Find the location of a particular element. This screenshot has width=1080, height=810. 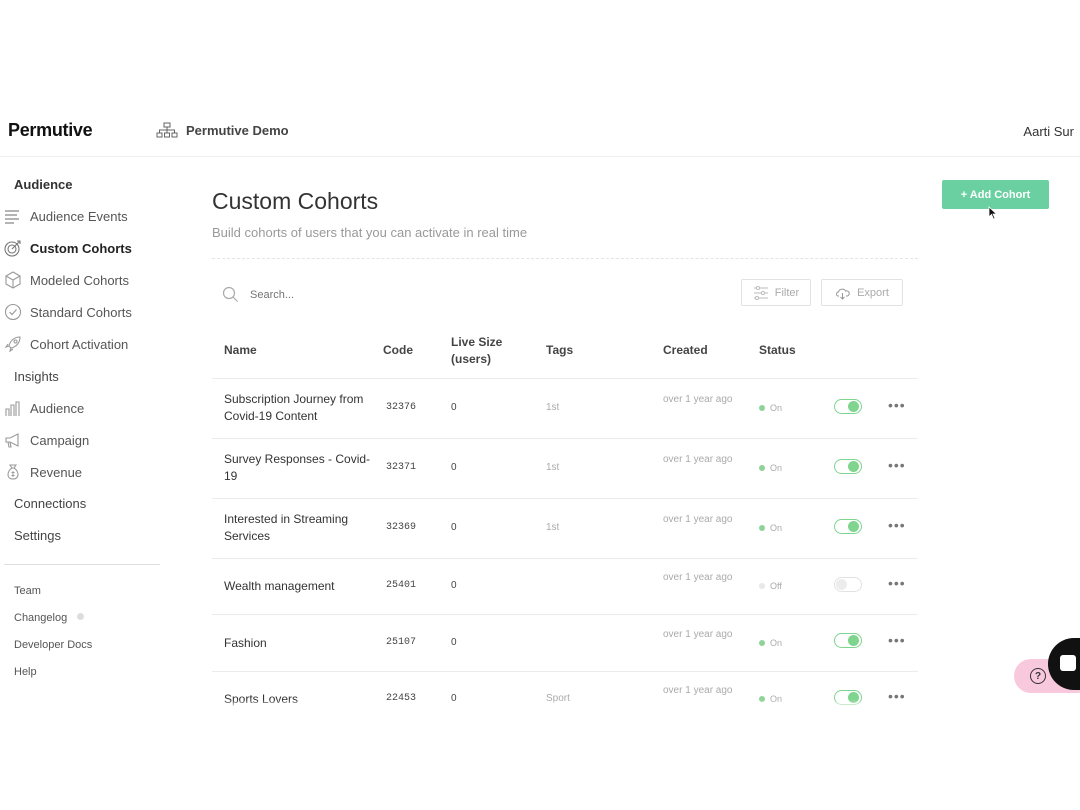

footer-link-team: Team is located at coordinates (27, 591).